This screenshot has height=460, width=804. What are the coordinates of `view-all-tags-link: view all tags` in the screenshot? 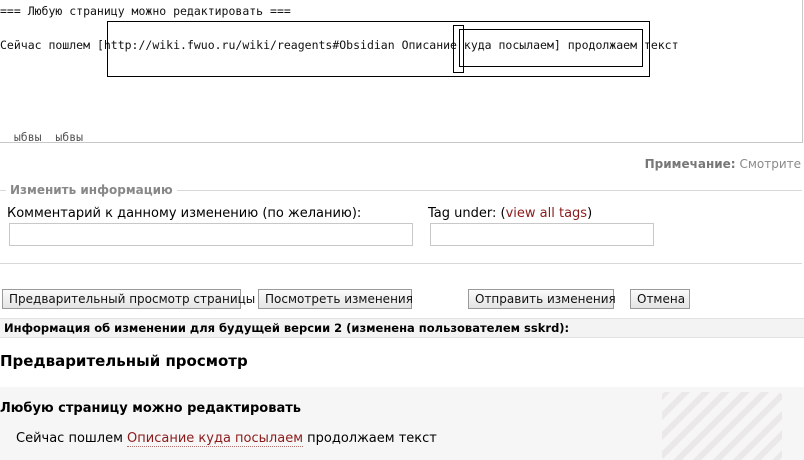 It's located at (546, 213).